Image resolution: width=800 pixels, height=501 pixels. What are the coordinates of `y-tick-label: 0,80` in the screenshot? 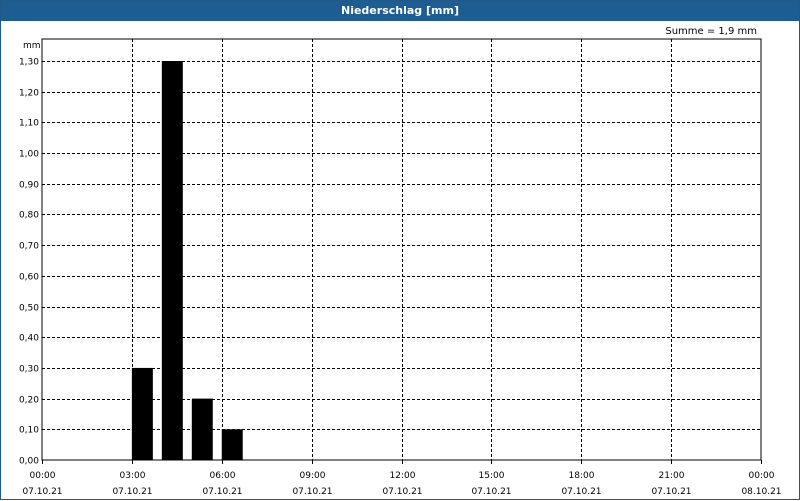 It's located at (29, 216).